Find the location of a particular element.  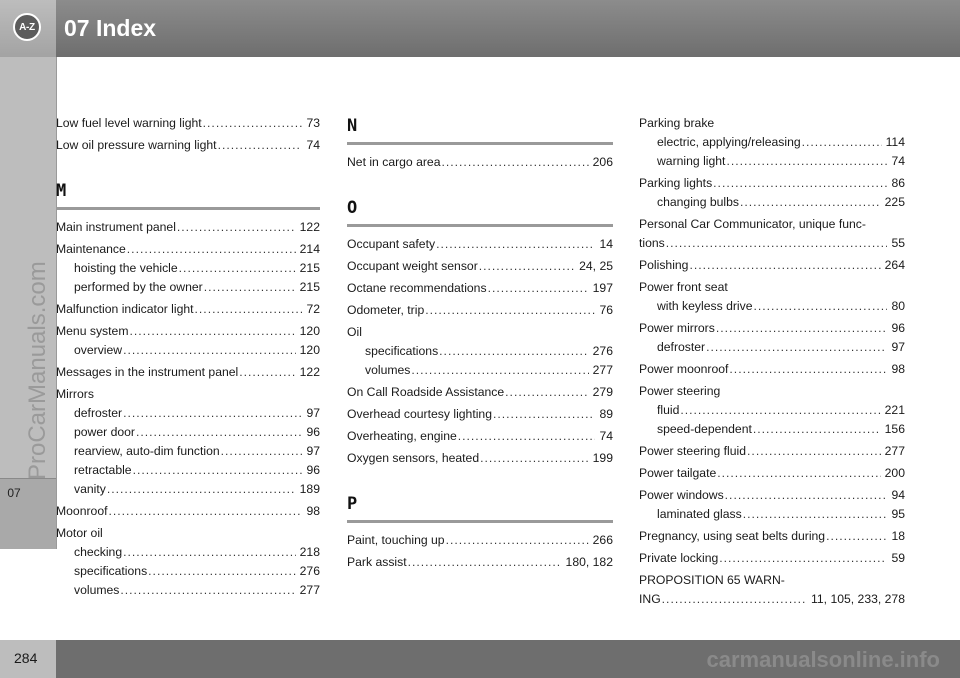

index-entry-text: PROPOSITION 65 WARN- is located at coordinates (712, 580).